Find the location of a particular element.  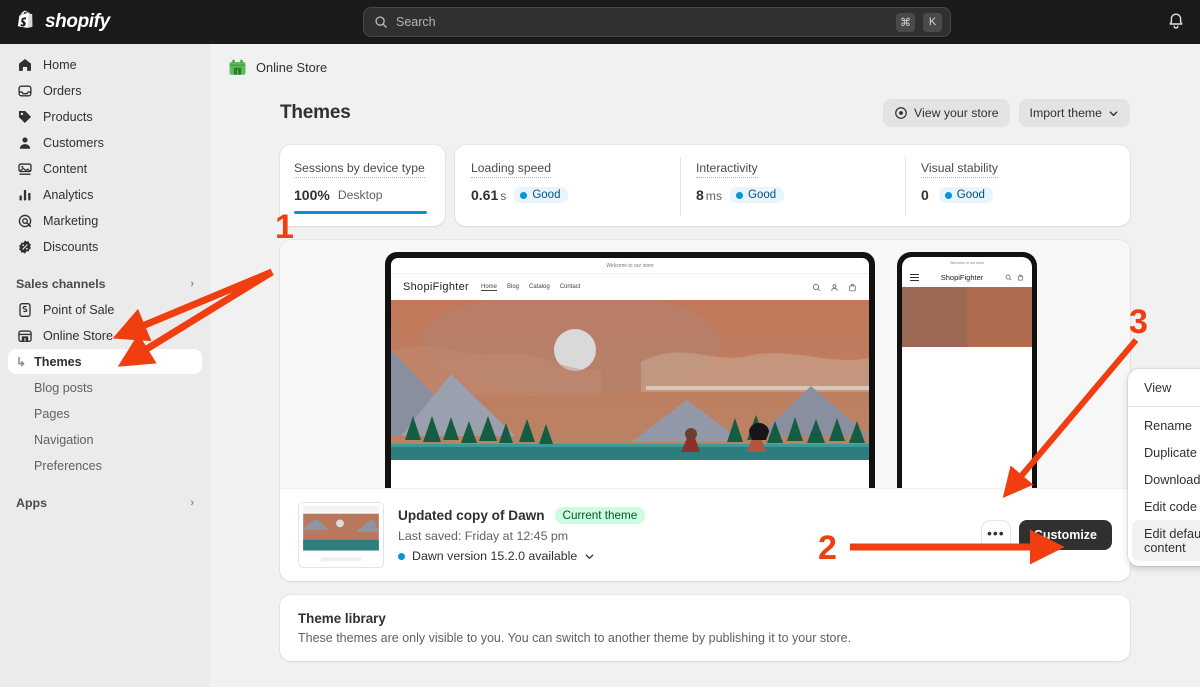

sessions-bar-fill is located at coordinates (360, 212).